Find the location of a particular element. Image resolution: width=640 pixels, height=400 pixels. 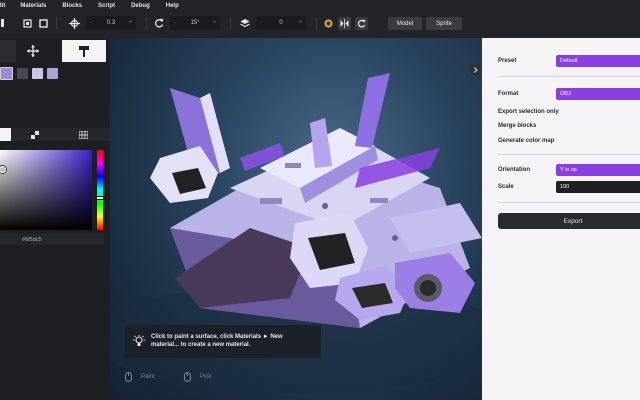

move-icon is located at coordinates (74, 23).